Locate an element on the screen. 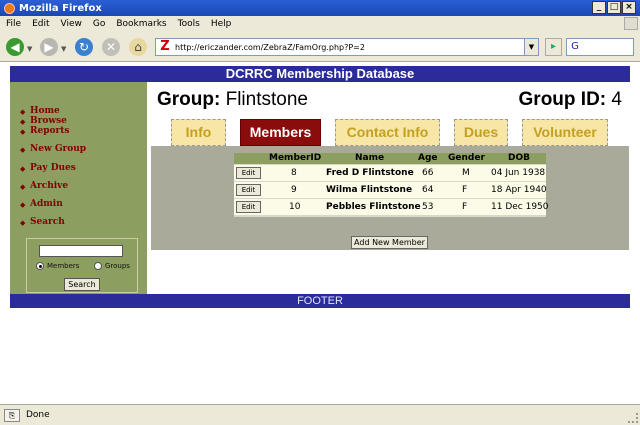  sidebar-link-search: ◆ Search is located at coordinates (42, 222).